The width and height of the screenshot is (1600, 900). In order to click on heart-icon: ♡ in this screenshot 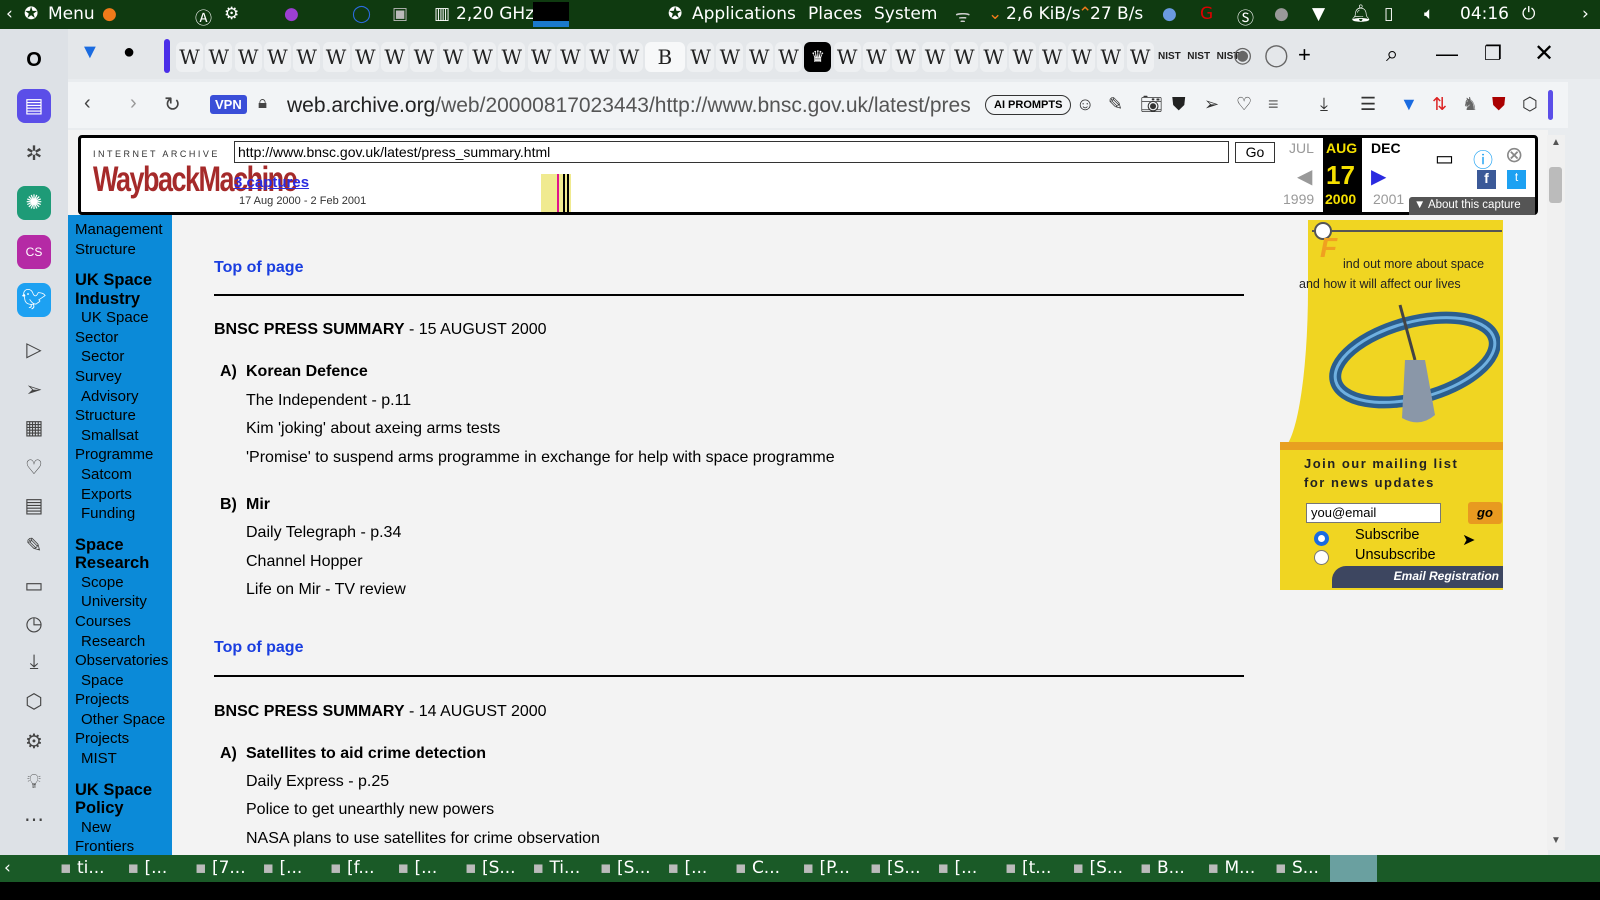, I will do `click(1244, 104)`.